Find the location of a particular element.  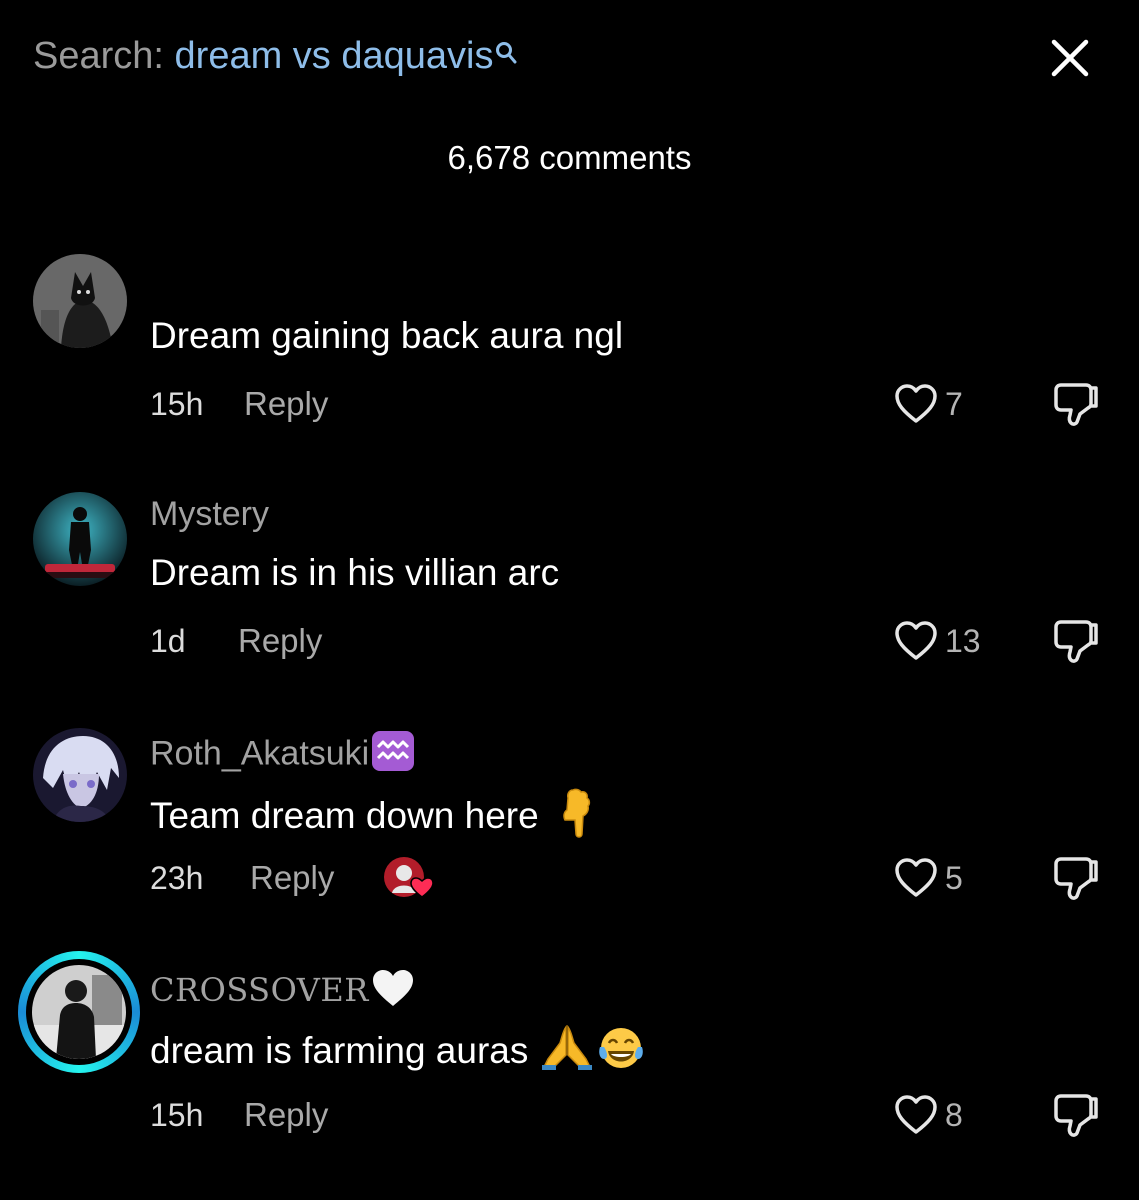

comment-text: dream is farming auras is located at coordinates (398, 1052).